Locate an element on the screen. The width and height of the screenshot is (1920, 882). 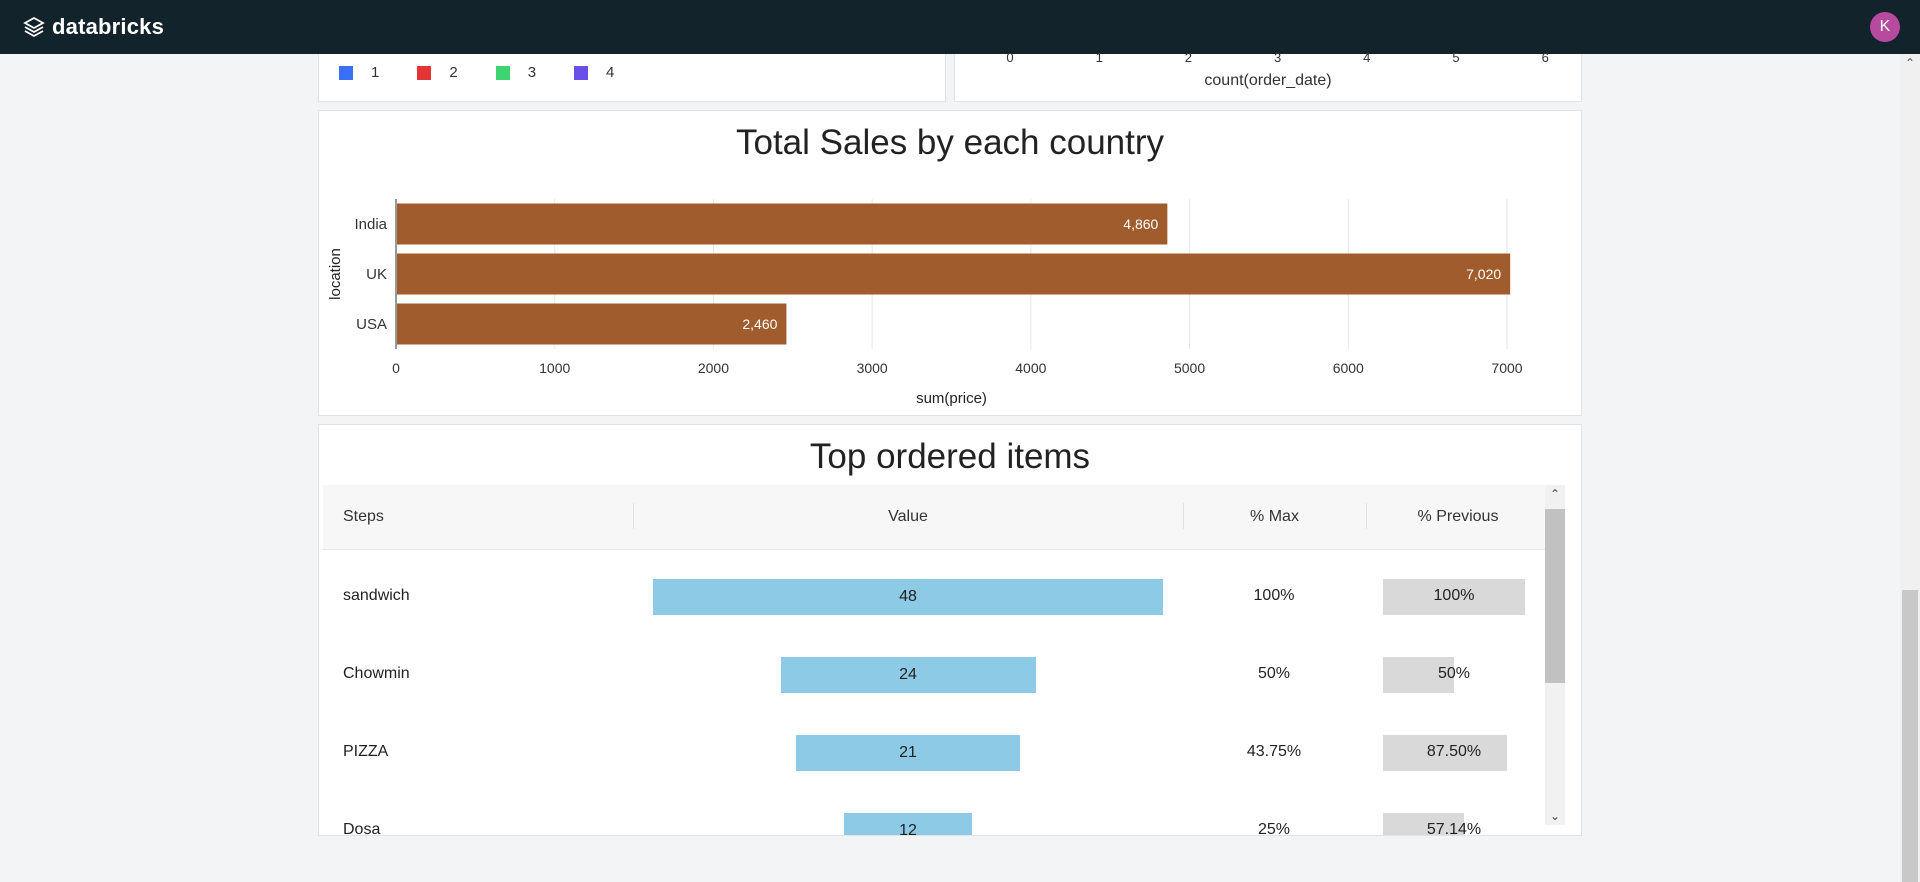
bar-value-label: 2,460 is located at coordinates (759, 324).